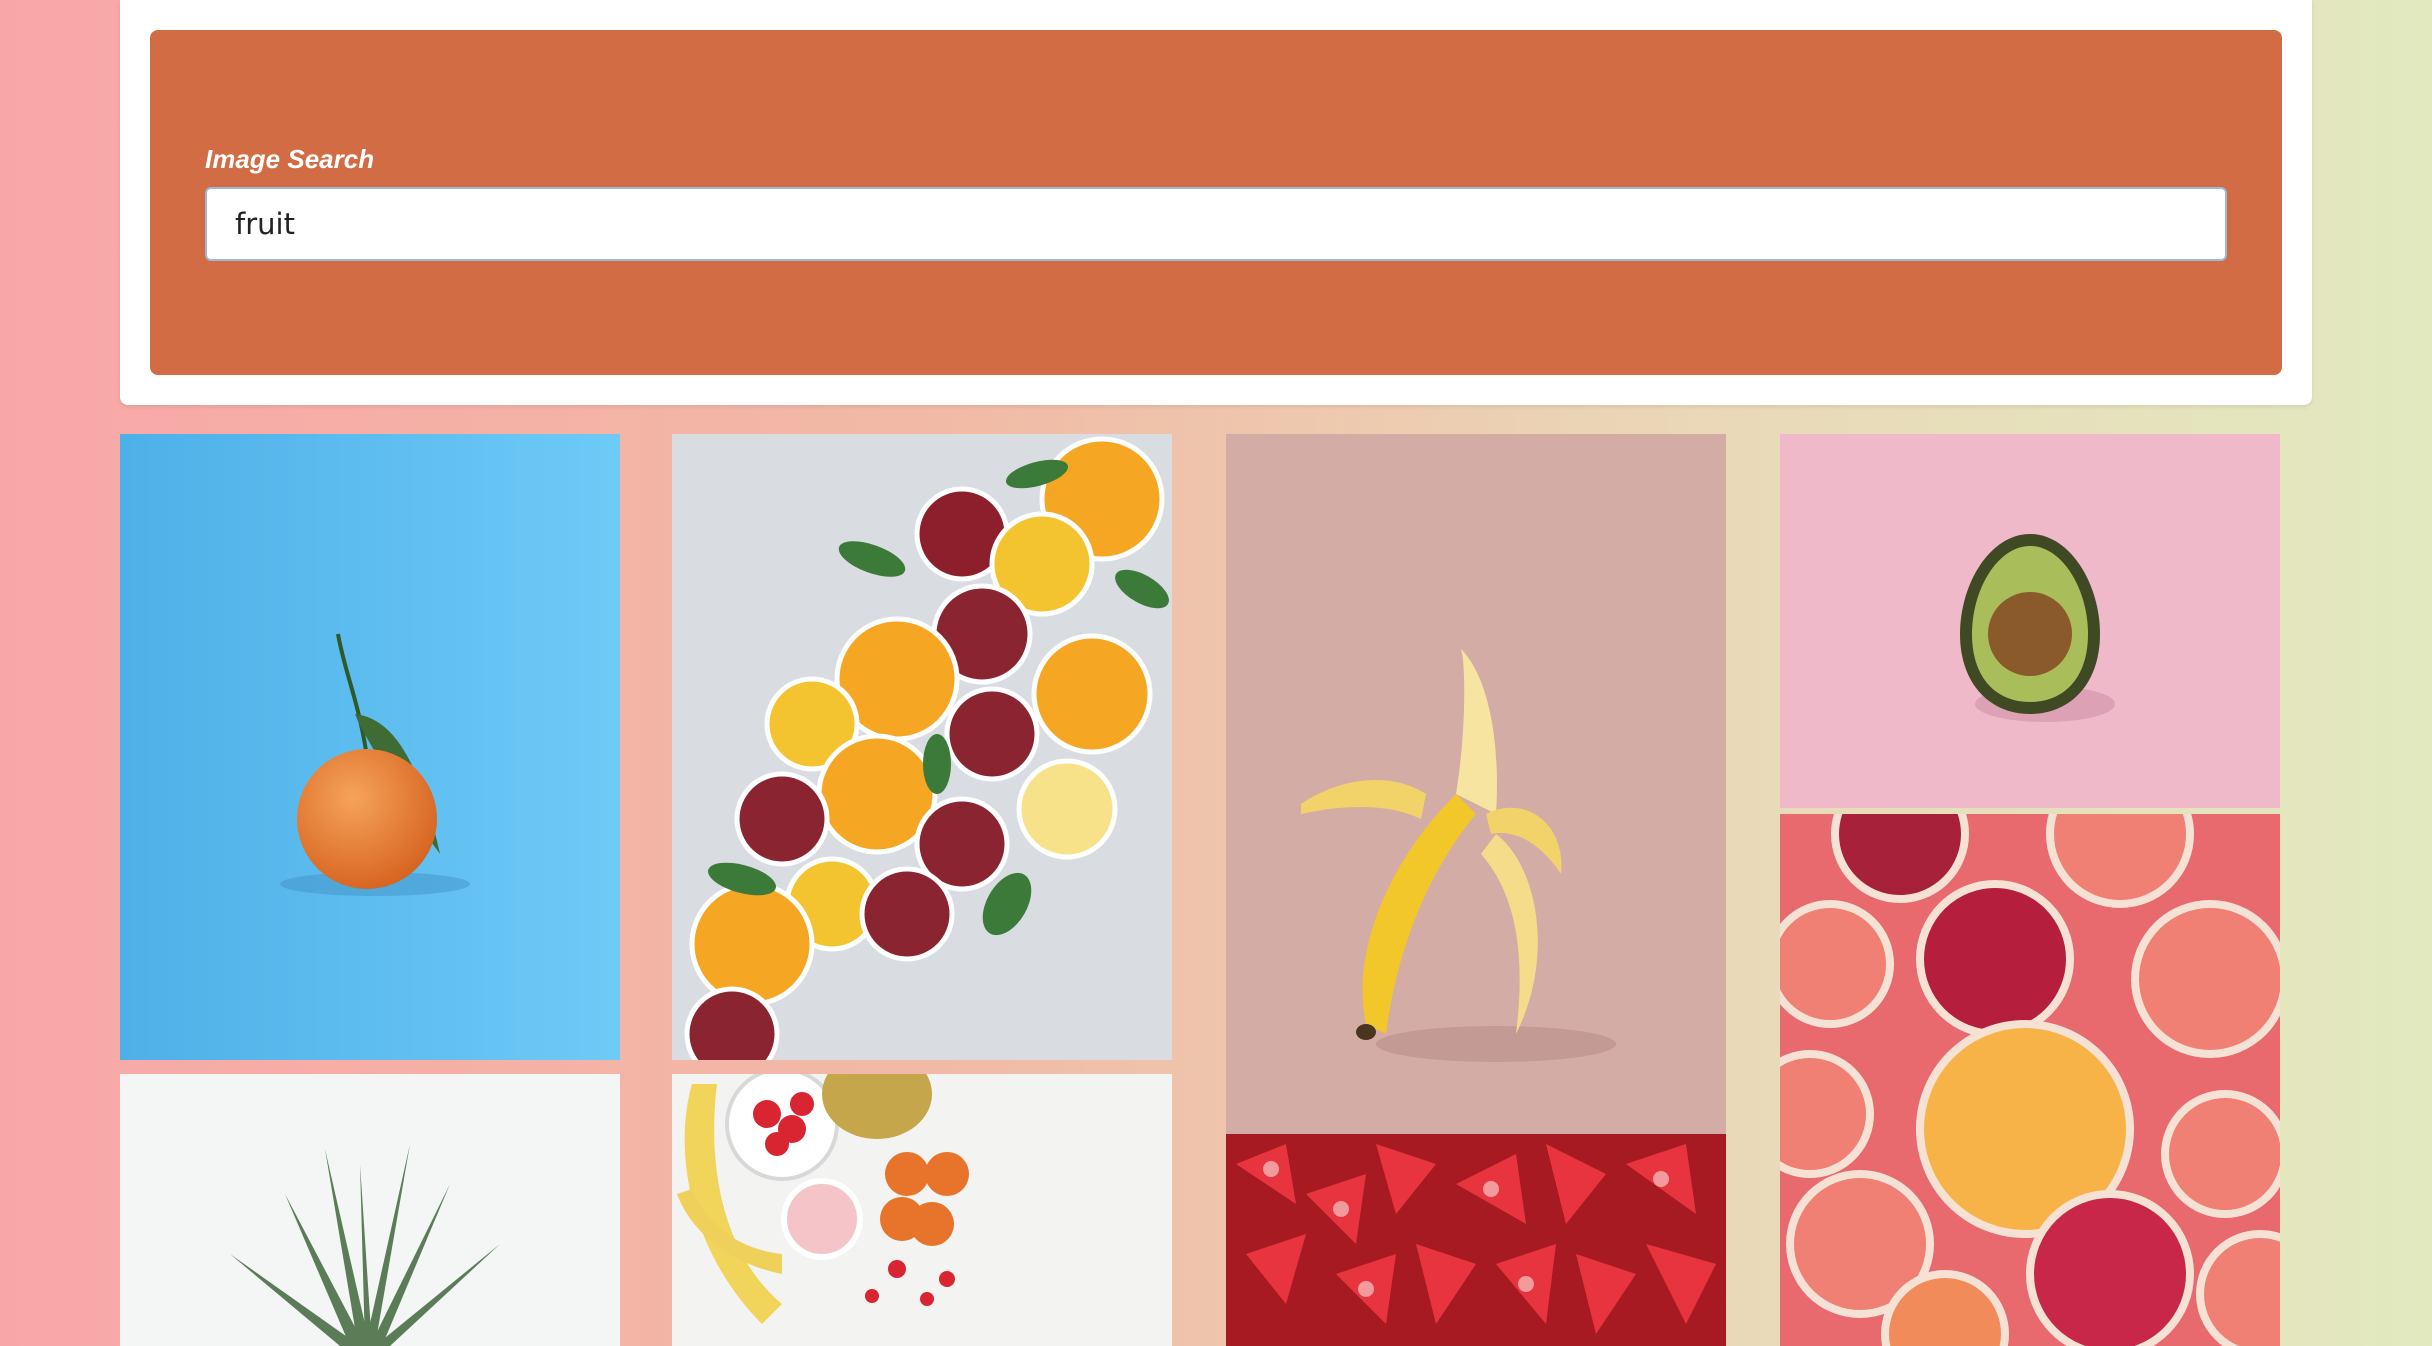  I want to click on banana-image, so click(1476, 784).